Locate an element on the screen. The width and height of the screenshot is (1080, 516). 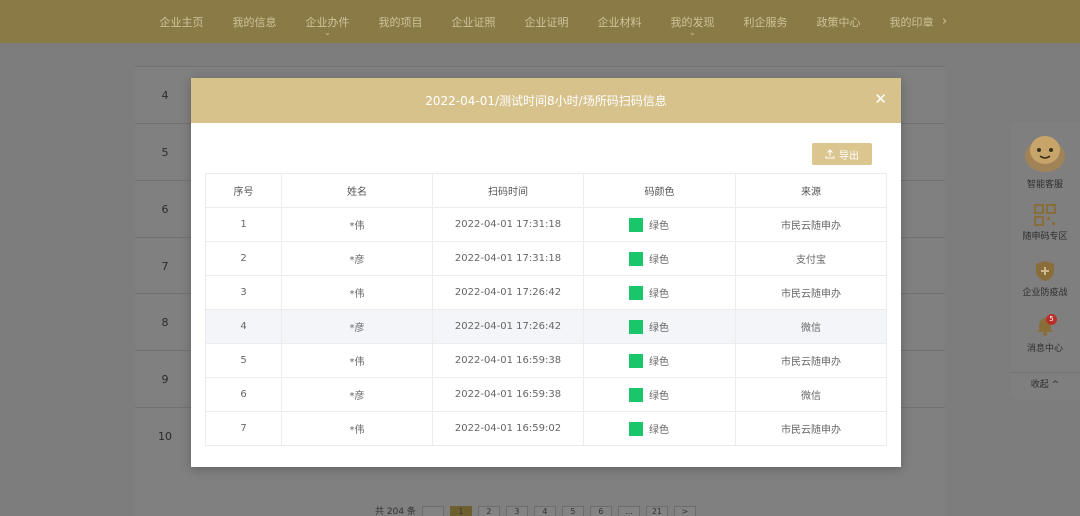
table-row: 5 *伟 2022-04-01 16:59:38 绿色 市民云随申办 is located at coordinates (546, 360).